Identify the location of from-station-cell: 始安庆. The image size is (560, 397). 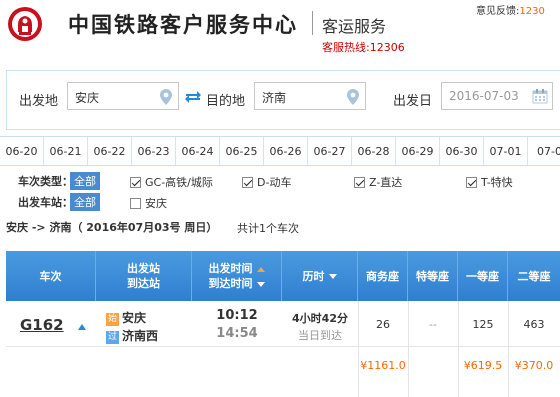
(126, 317).